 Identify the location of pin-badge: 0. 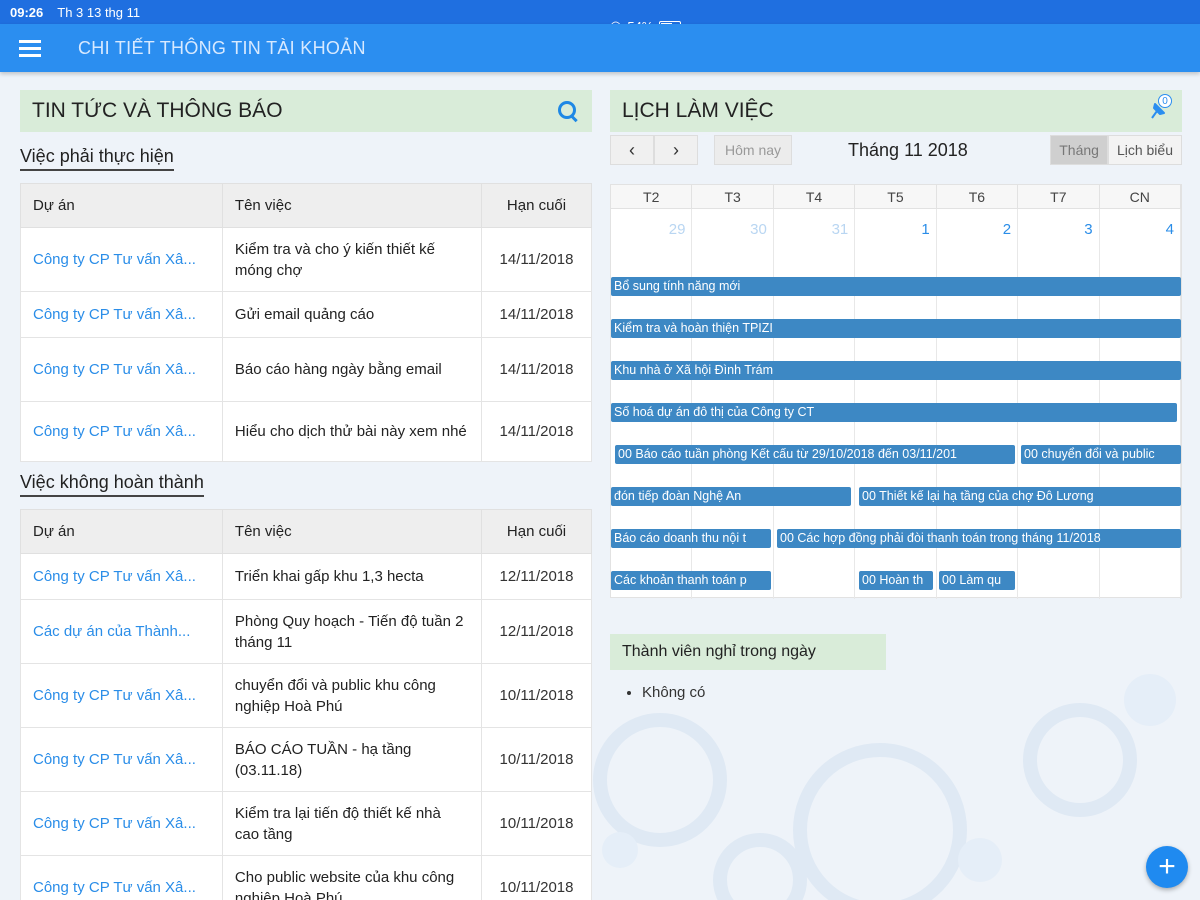
(1165, 101).